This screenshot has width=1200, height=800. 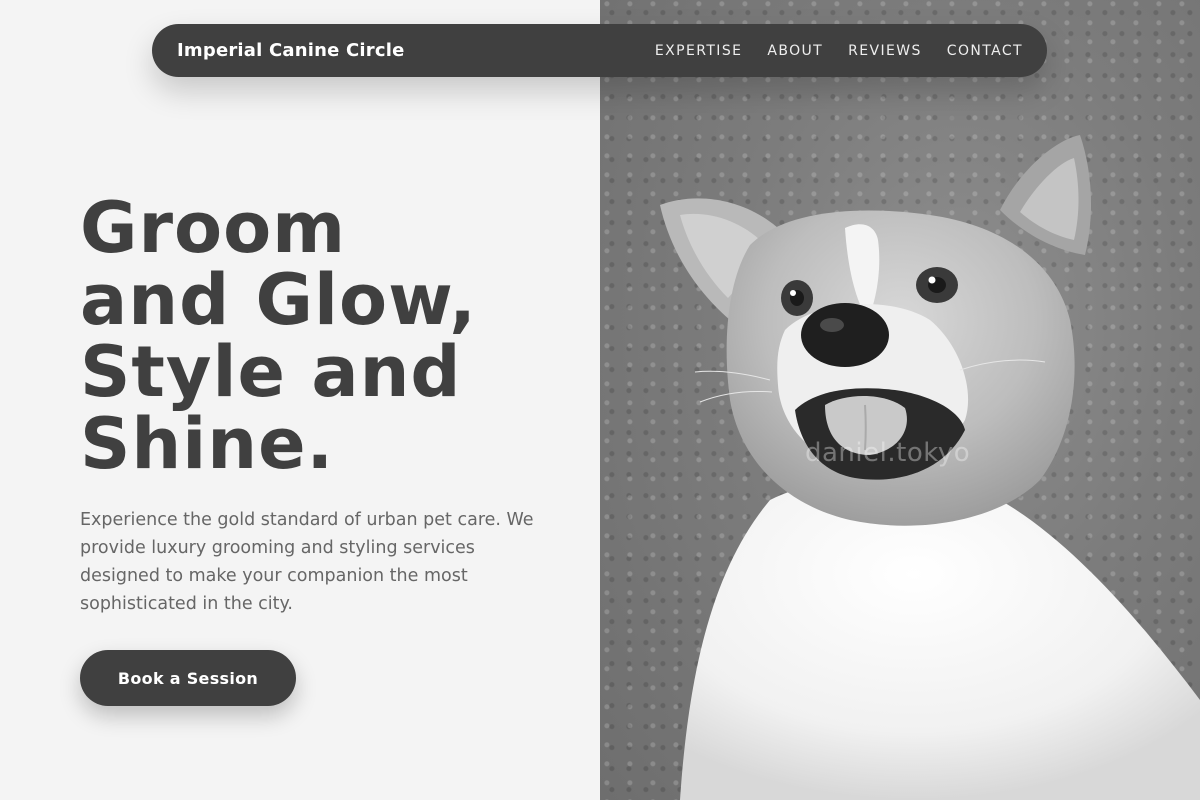 I want to click on photo-watermark: daniel.tokyo, so click(x=888, y=453).